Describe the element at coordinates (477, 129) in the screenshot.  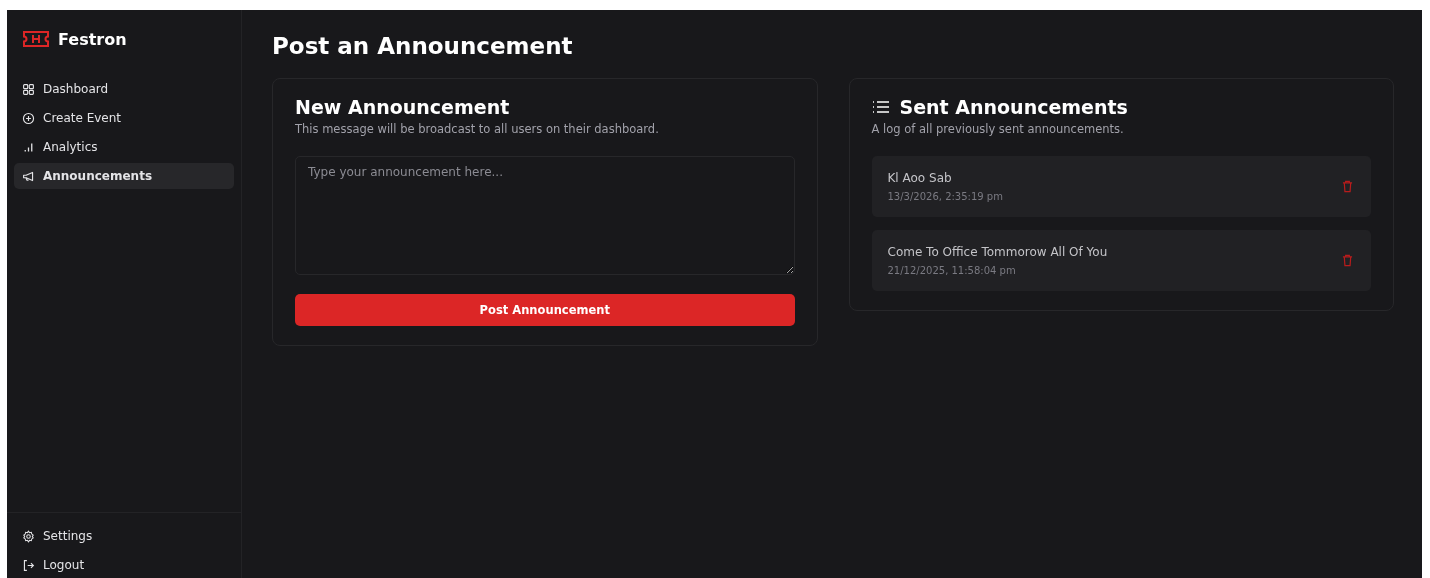
I see `card-subtitle: This message will be broadcast to all users on their dashboard.` at that location.